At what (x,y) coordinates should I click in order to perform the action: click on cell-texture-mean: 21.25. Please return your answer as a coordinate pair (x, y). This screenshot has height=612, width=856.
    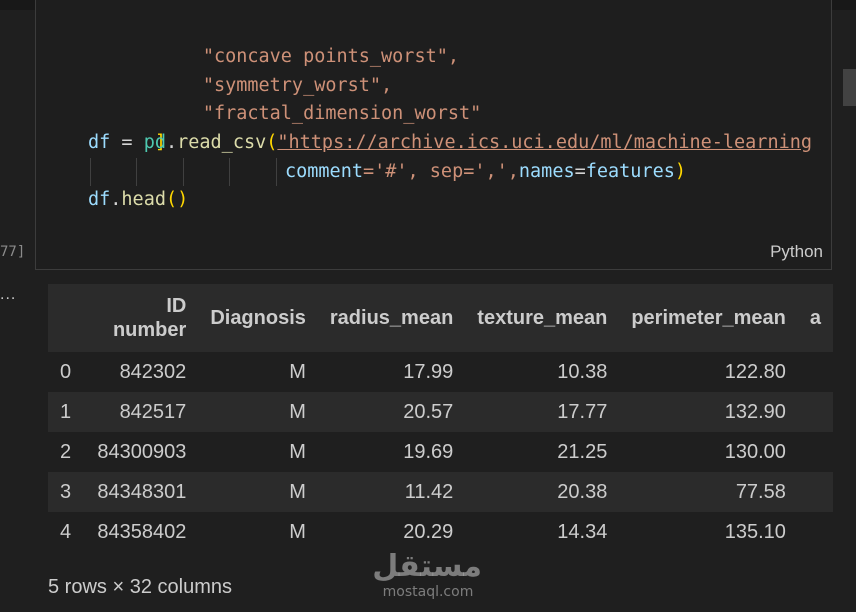
    Looking at the image, I should click on (582, 451).